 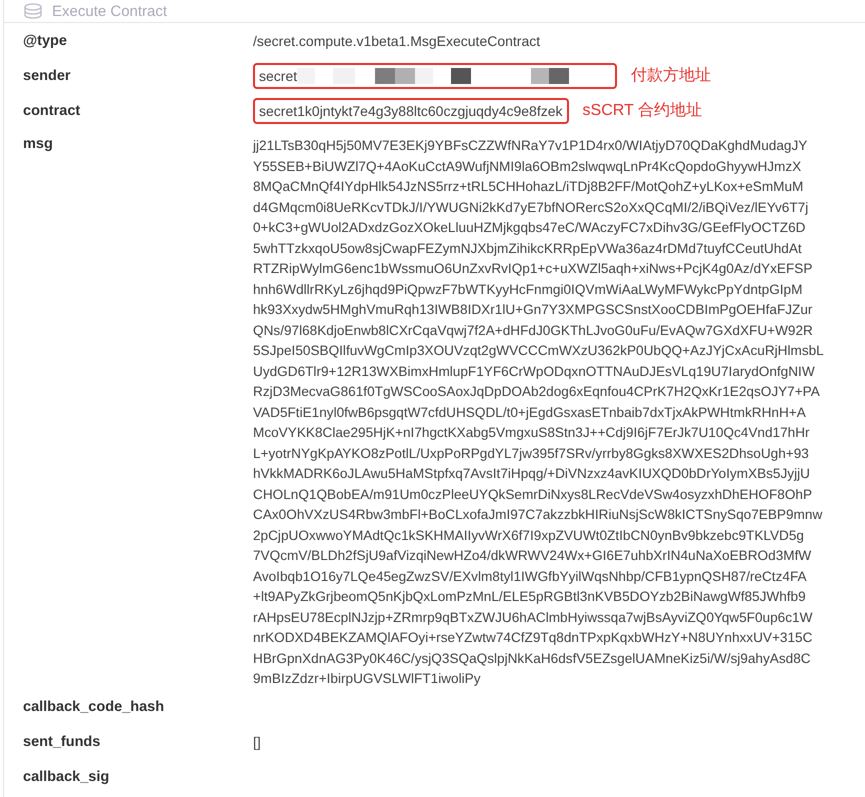 What do you see at coordinates (537, 392) in the screenshot?
I see `message-line: RzjD3MecvaG861f0TgWSCooSAoxJqDpDOAb2dog6xEqnfou4CPrK7H2QxKr1E2qsOJY7+PA` at bounding box center [537, 392].